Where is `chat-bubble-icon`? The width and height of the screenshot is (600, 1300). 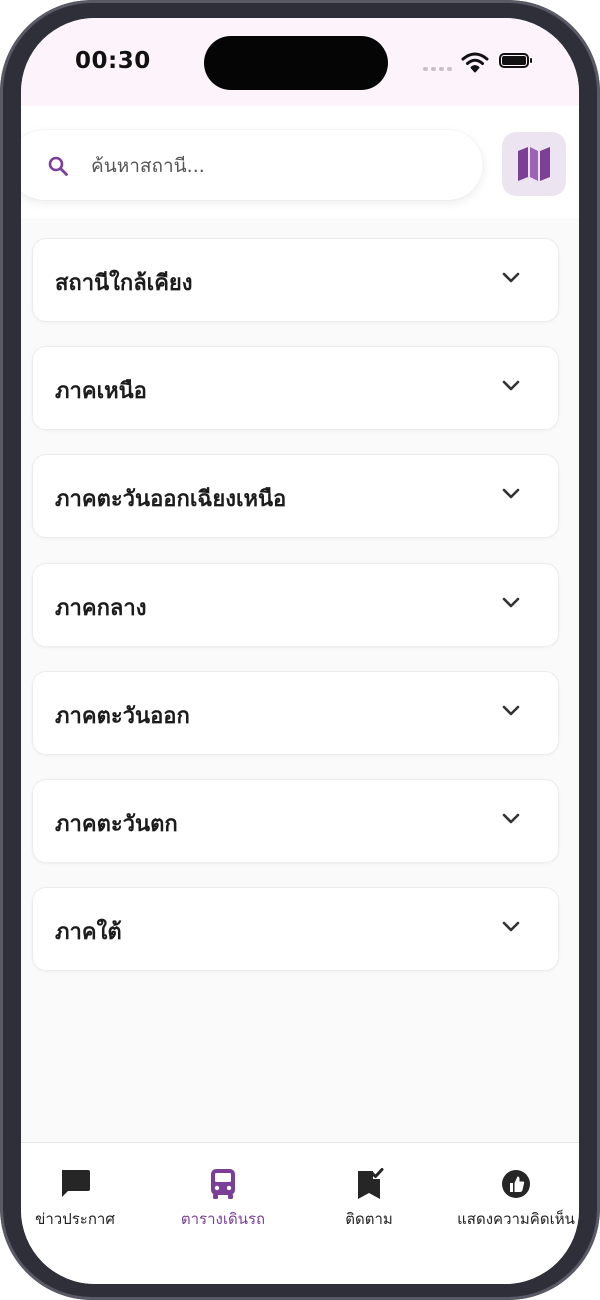
chat-bubble-icon is located at coordinates (76, 1183).